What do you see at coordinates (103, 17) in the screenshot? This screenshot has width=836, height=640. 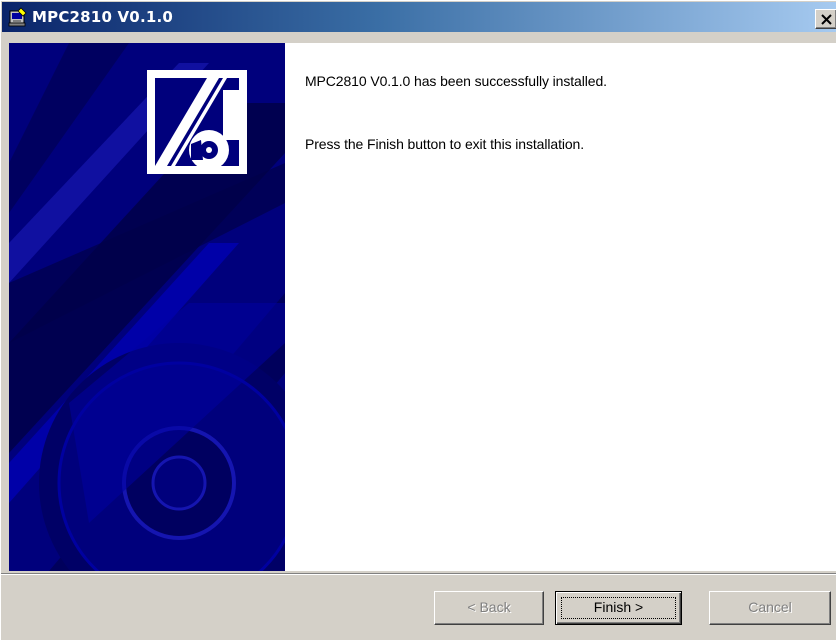 I see `window-title: MPC2810 V0.1.0` at bounding box center [103, 17].